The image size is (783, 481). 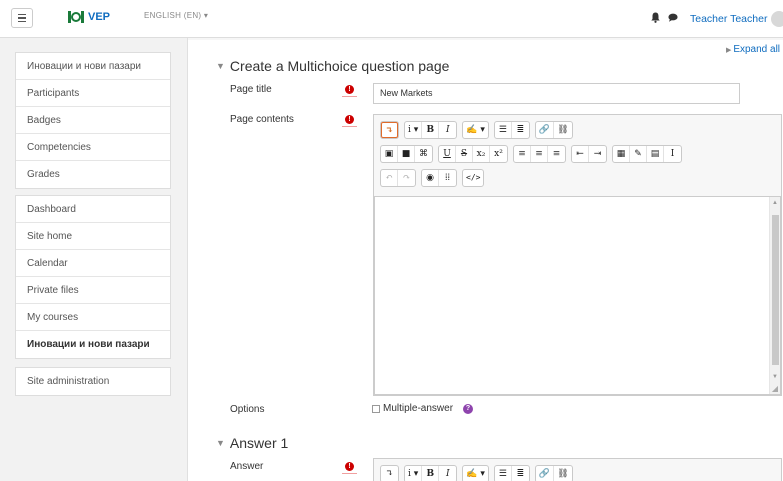 What do you see at coordinates (430, 178) in the screenshot?
I see `accessibility-checker-button: ◉` at bounding box center [430, 178].